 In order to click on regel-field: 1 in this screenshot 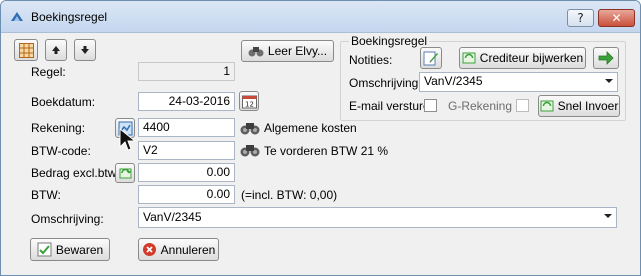, I will do `click(186, 71)`.